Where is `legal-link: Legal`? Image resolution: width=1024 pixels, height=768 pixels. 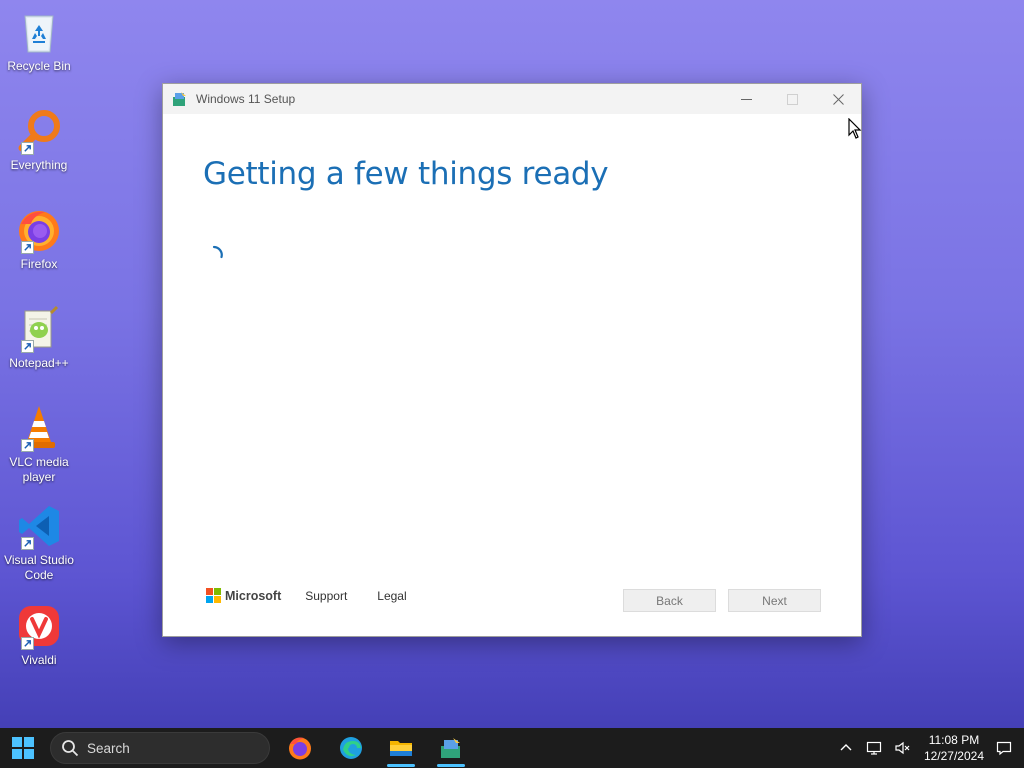 legal-link: Legal is located at coordinates (391, 596).